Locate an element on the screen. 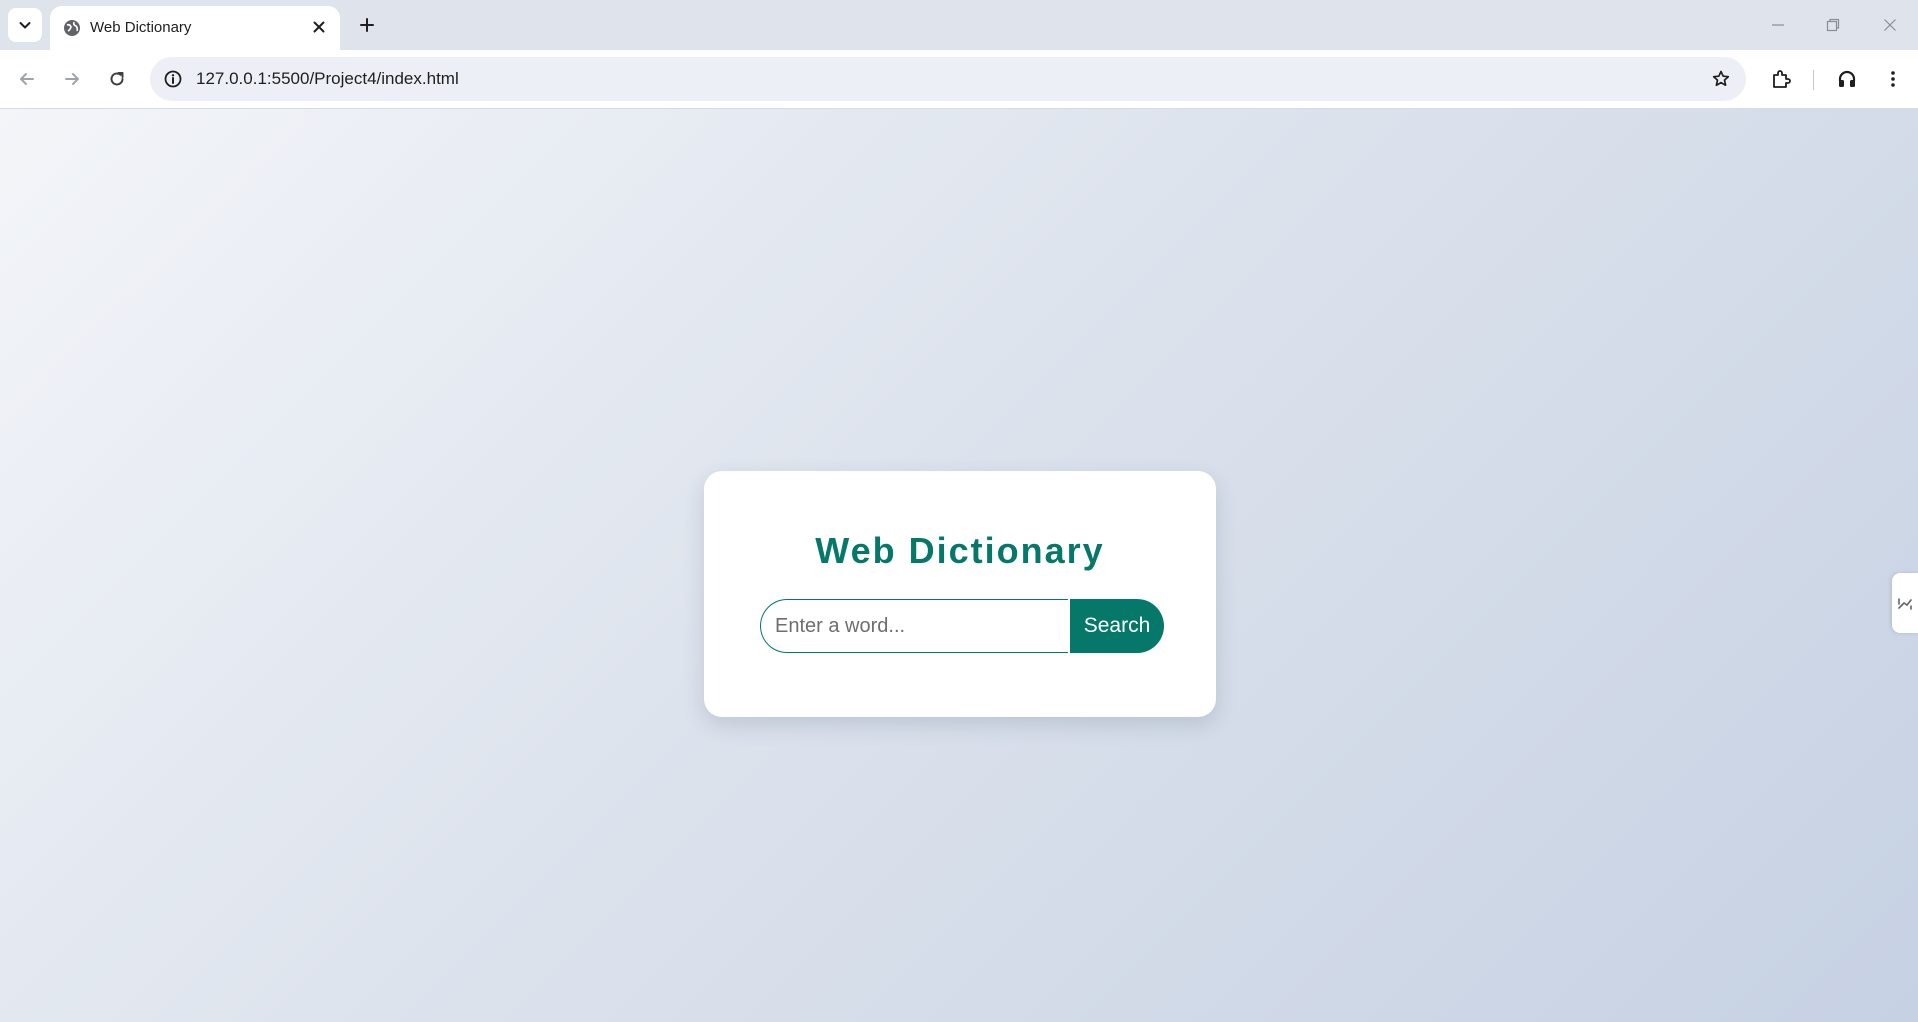  browser-toolbar: 127.0.0.1:5500/Project4/index.html is located at coordinates (959, 79).